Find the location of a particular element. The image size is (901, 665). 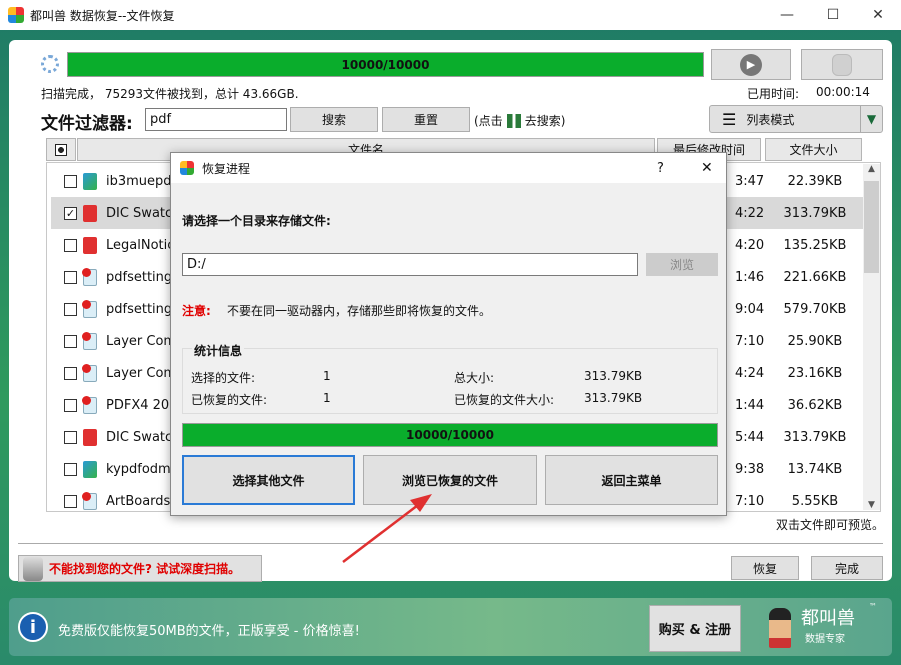

done-button: 完成 is located at coordinates (847, 568).